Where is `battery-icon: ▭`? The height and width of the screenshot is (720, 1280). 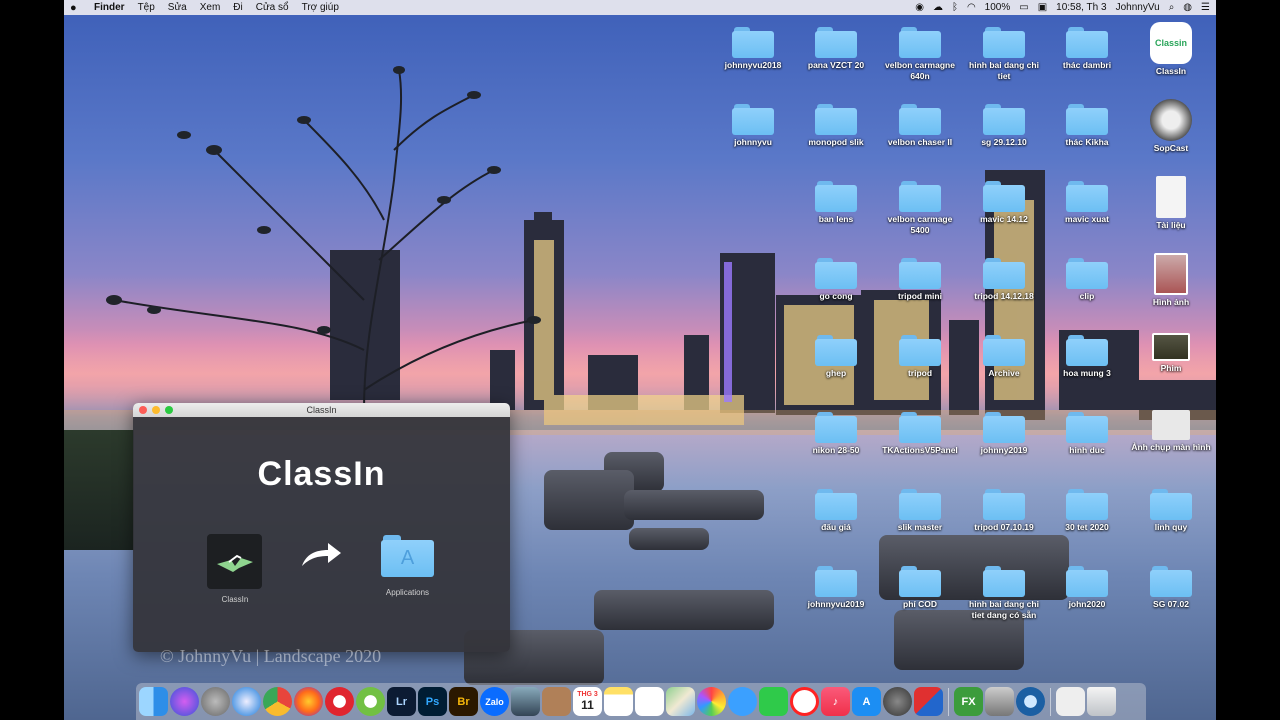
battery-icon: ▭ is located at coordinates (1023, 7).